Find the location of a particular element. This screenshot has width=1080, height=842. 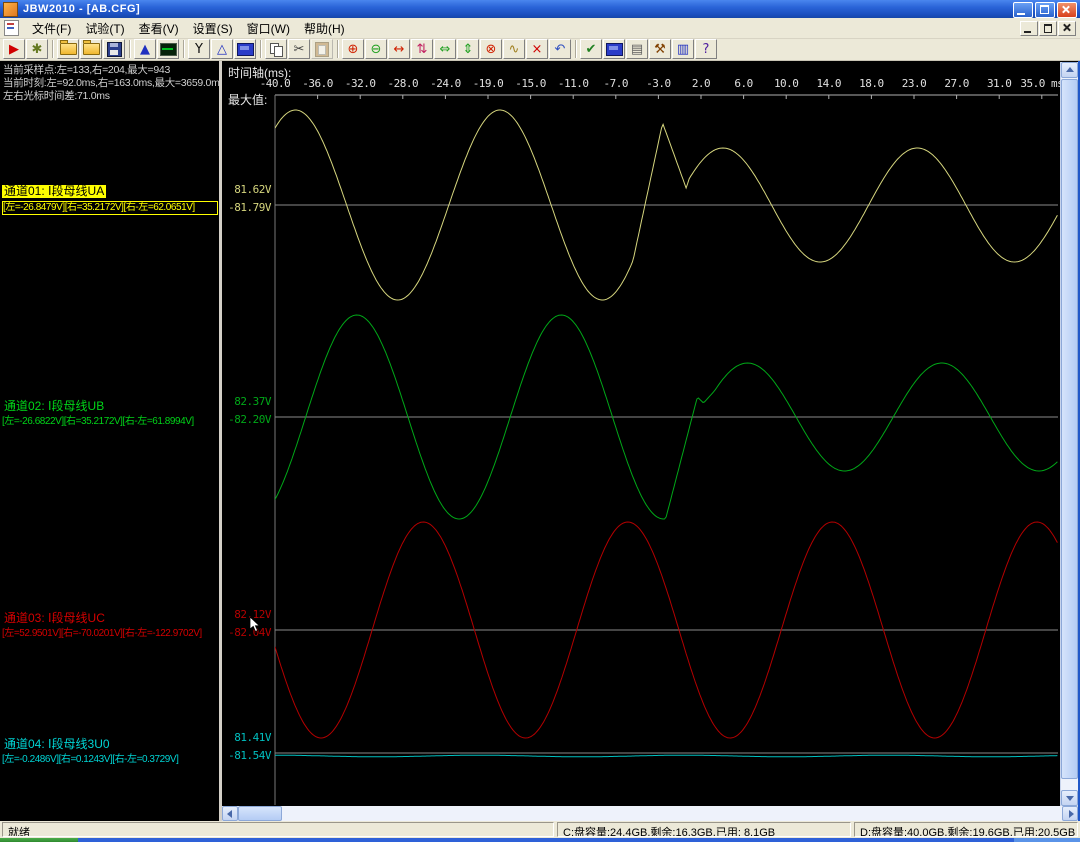

toolbar-button-settings-gears: ✱ is located at coordinates (37, 49).